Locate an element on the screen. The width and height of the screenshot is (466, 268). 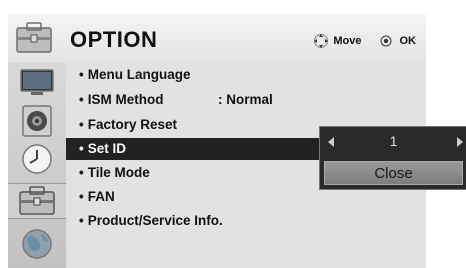
menu-item-label: FAN is located at coordinates (101, 196).